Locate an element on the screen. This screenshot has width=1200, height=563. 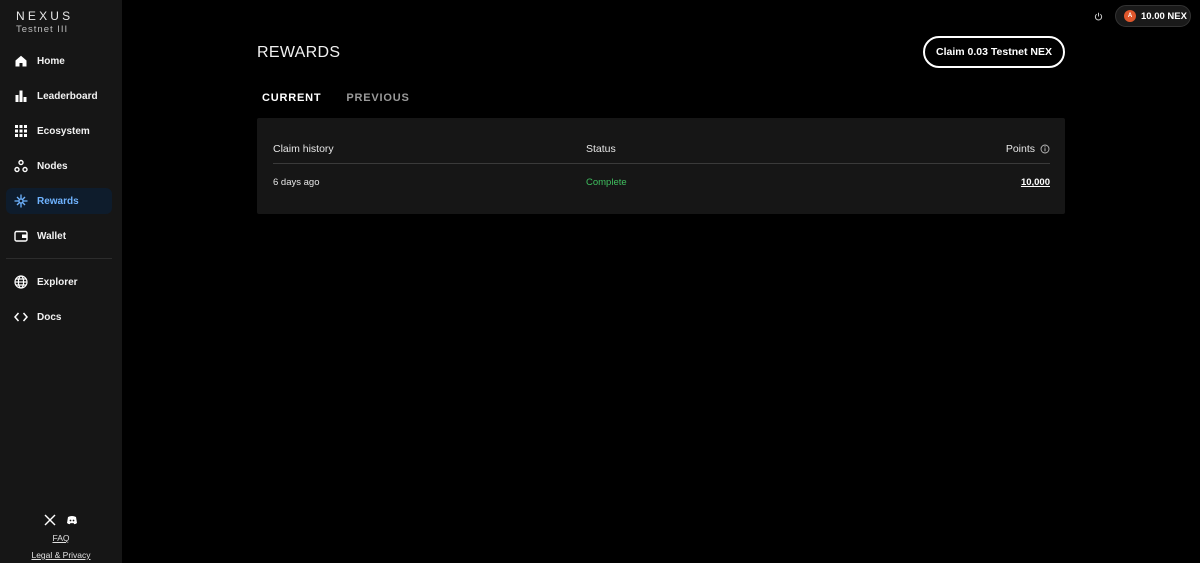
sidebar-footer: FAQ Legal & Privacy is located at coordinates (61, 533).